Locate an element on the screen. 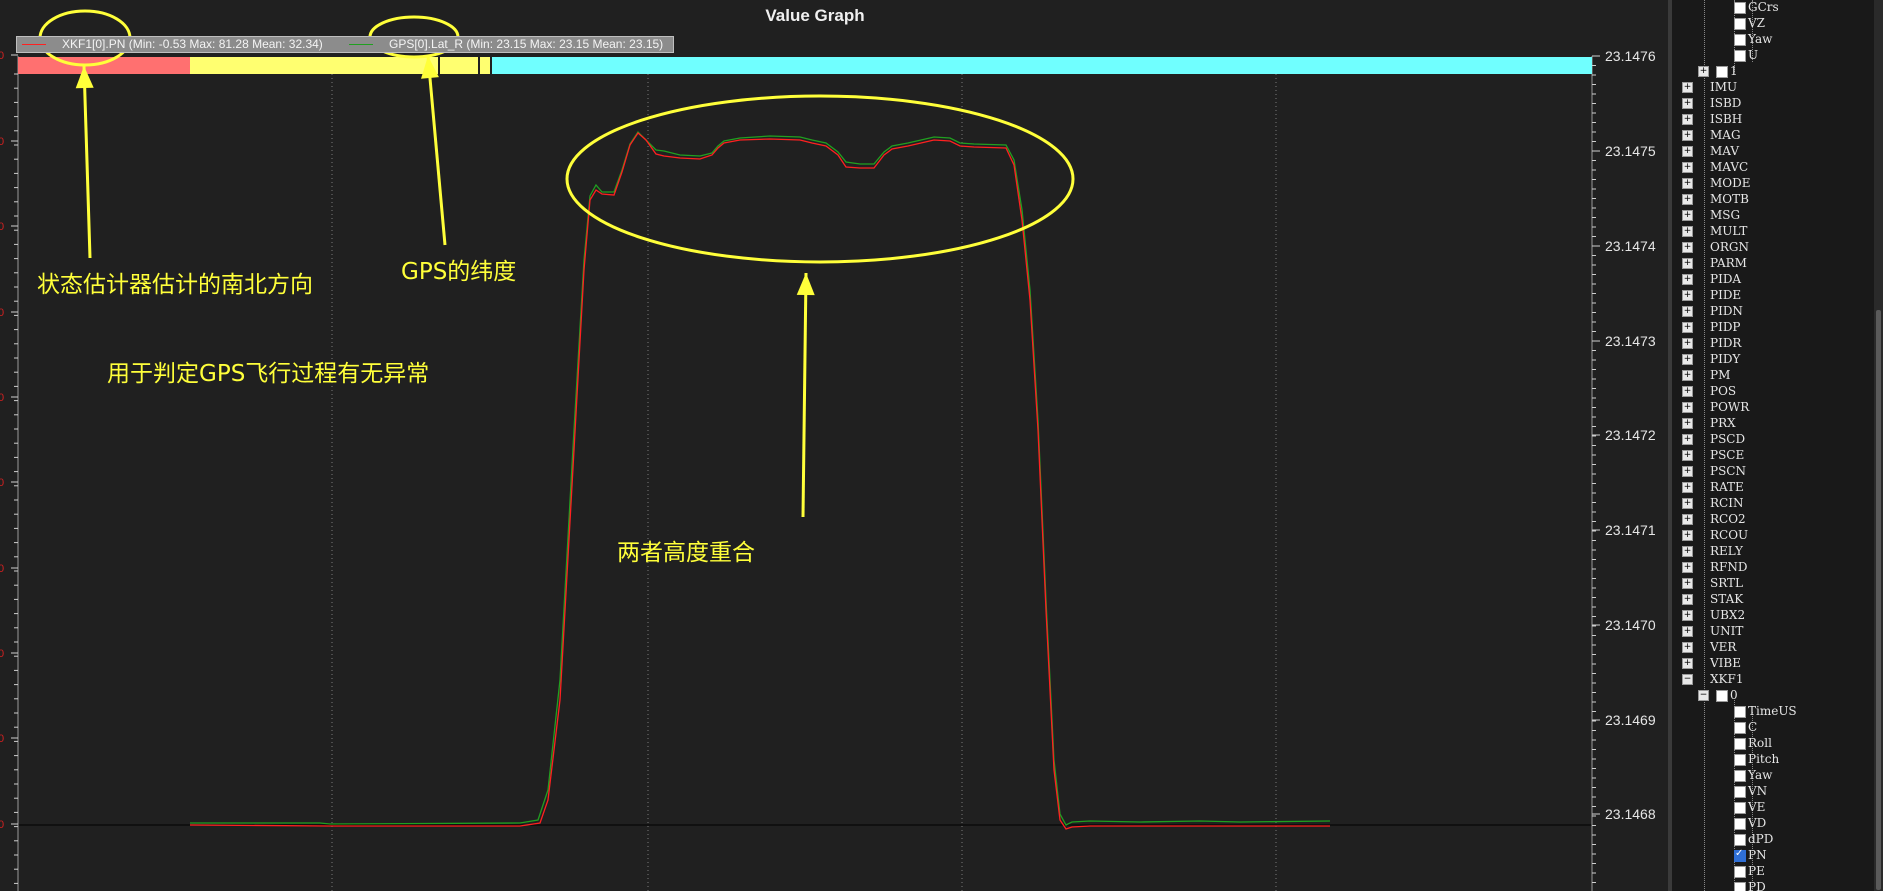 The image size is (1883, 891). tree-field-row: VE is located at coordinates (1772, 807).